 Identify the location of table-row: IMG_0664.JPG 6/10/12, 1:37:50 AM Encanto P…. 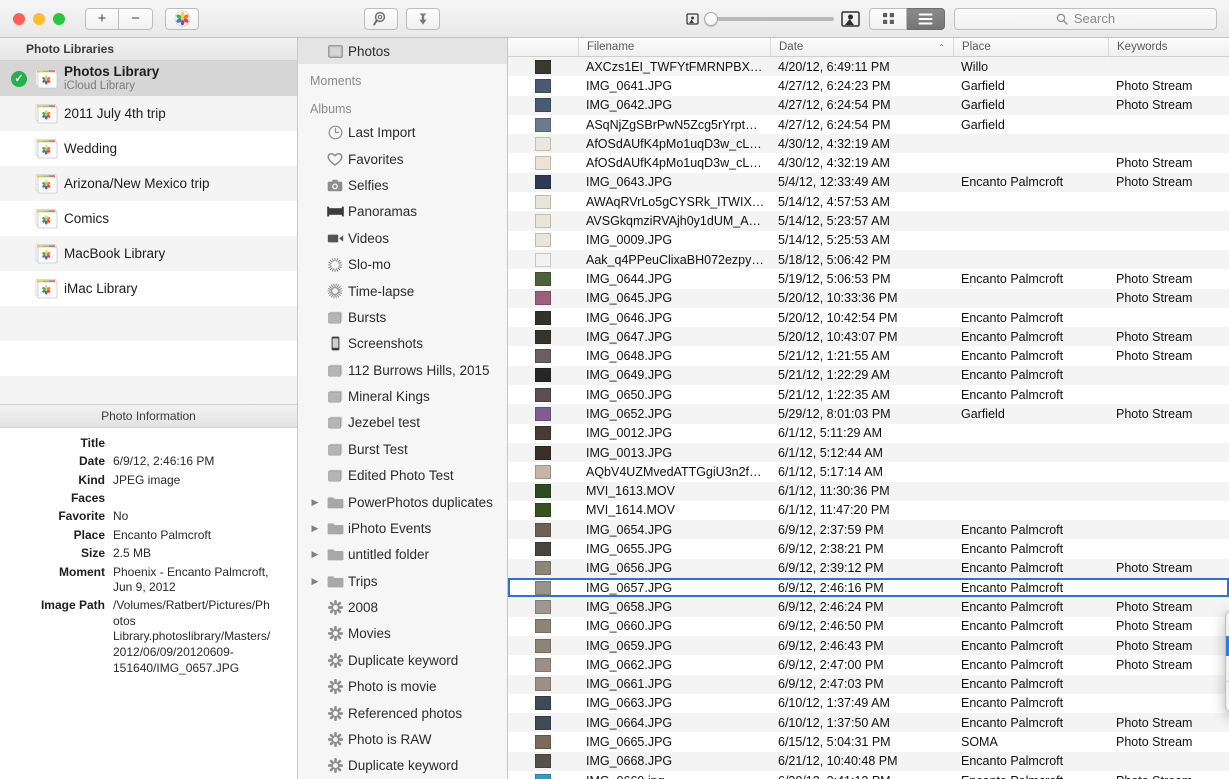
(868, 723).